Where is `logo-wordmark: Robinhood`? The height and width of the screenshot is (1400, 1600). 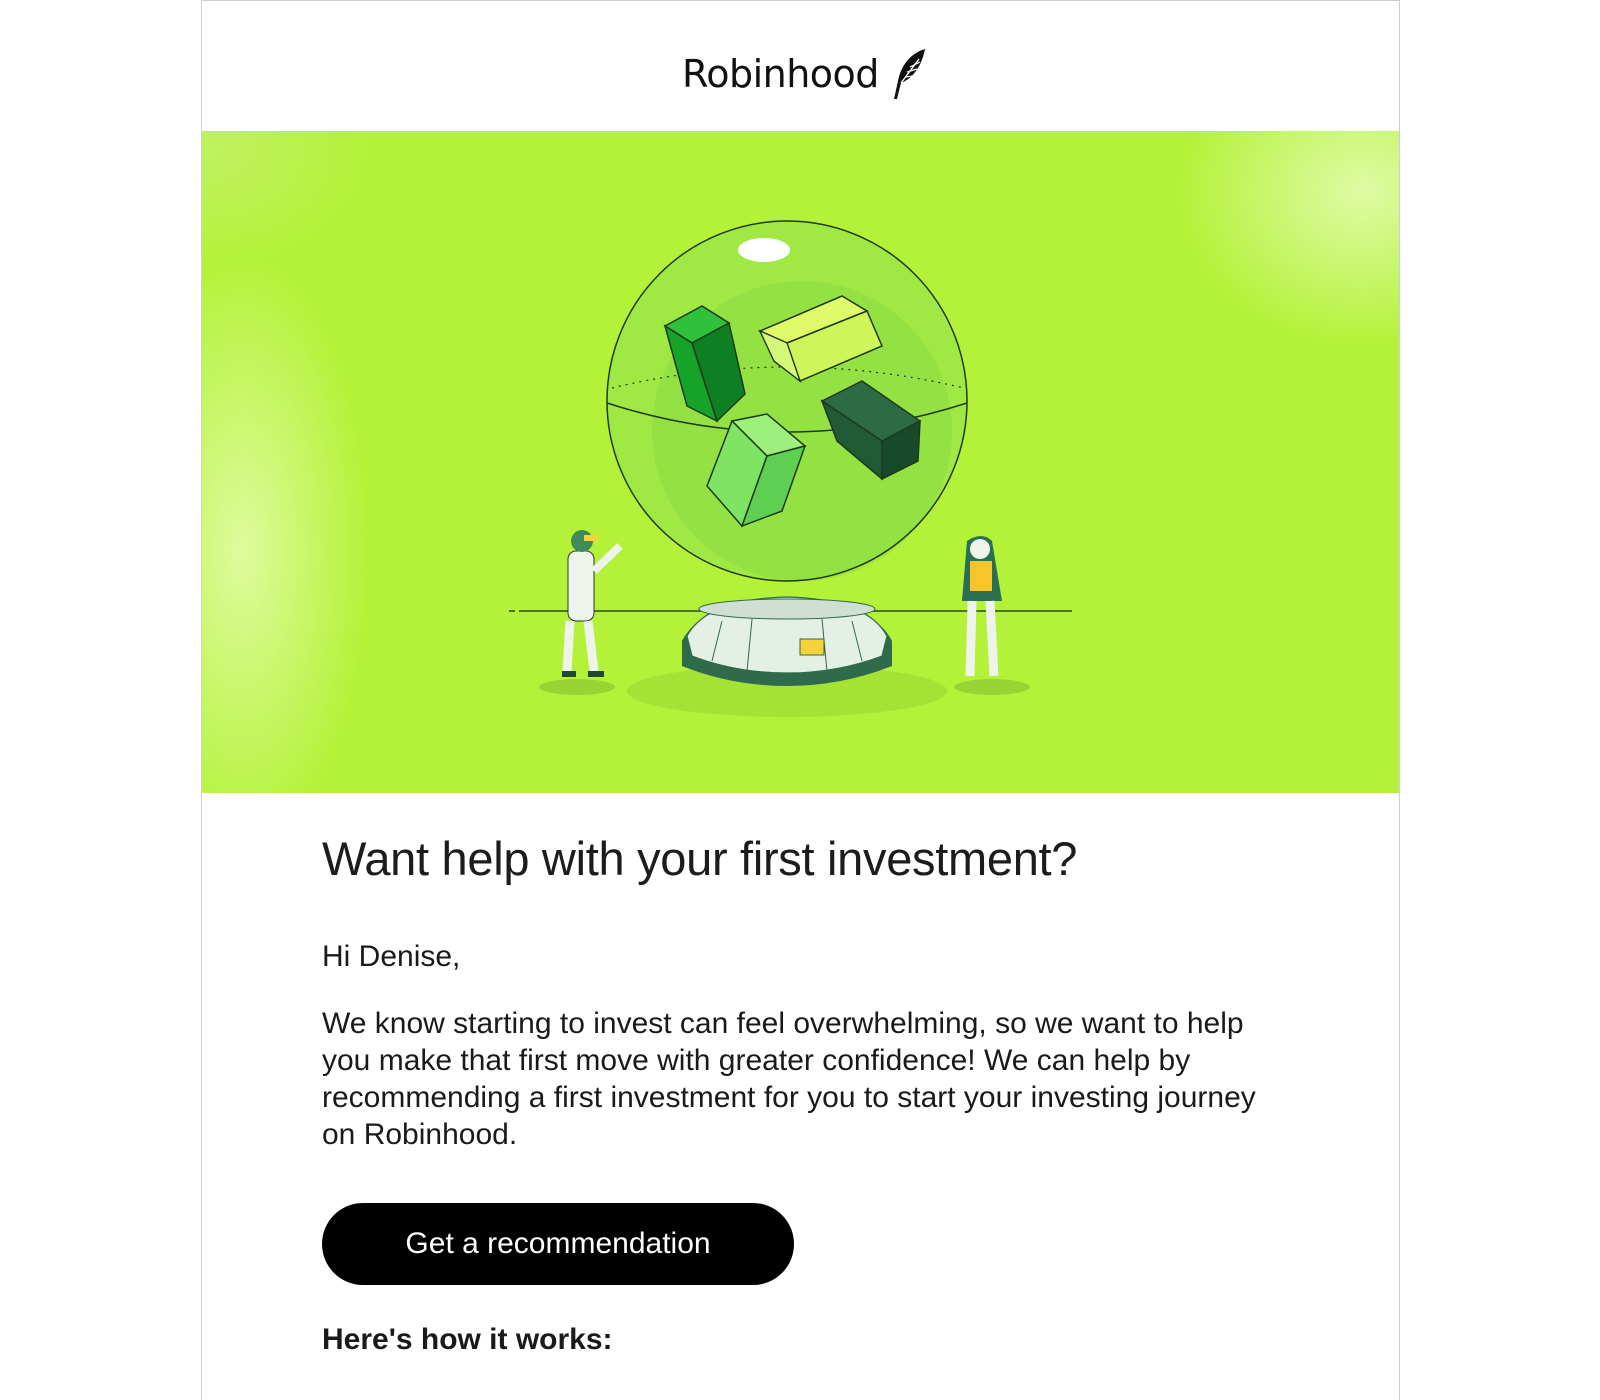
logo-wordmark: Robinhood is located at coordinates (780, 74).